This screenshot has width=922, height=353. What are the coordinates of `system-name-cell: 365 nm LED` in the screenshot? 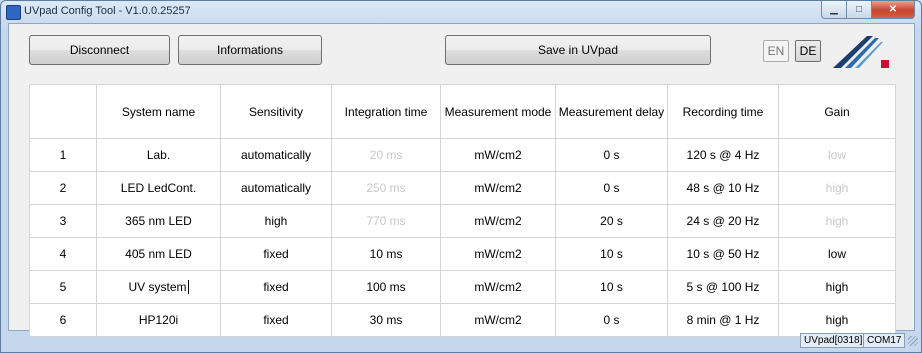 It's located at (158, 221).